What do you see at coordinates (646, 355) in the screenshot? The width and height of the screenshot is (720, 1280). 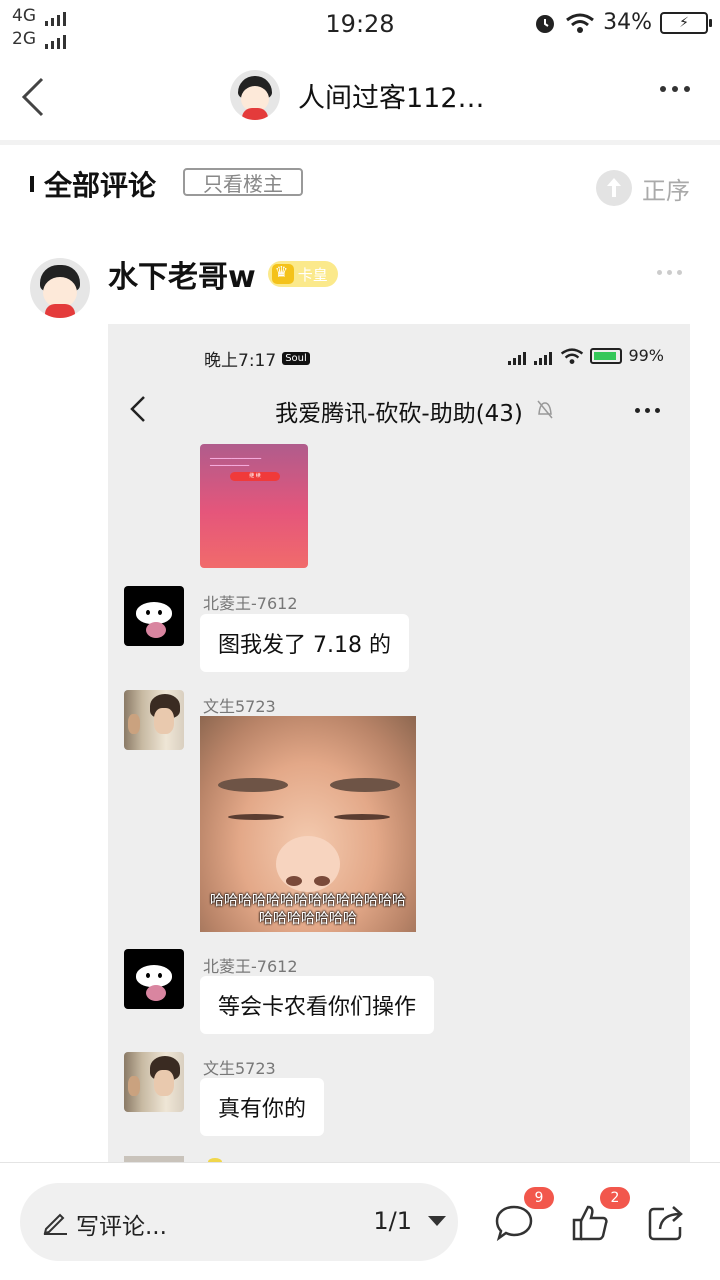 I see `shot-battery: 99%` at bounding box center [646, 355].